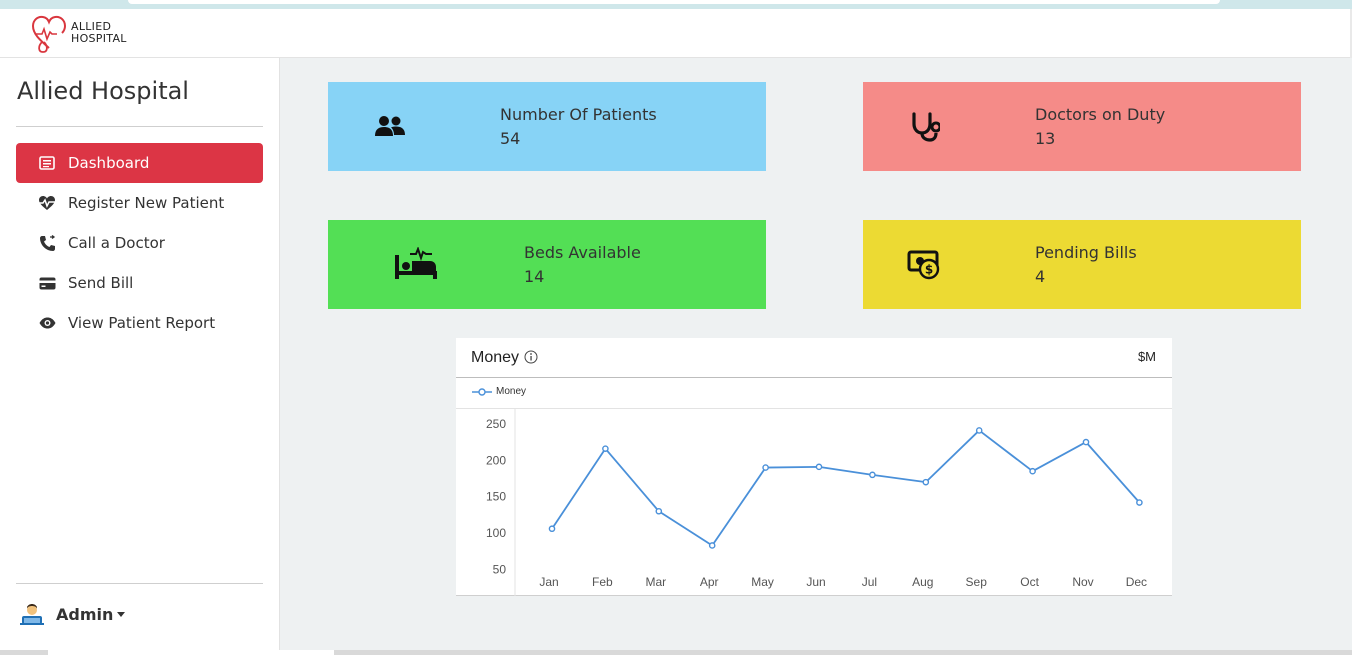 Image resolution: width=1352 pixels, height=655 pixels. What do you see at coordinates (924, 264) in the screenshot?
I see `money-bill-icon: $` at bounding box center [924, 264].